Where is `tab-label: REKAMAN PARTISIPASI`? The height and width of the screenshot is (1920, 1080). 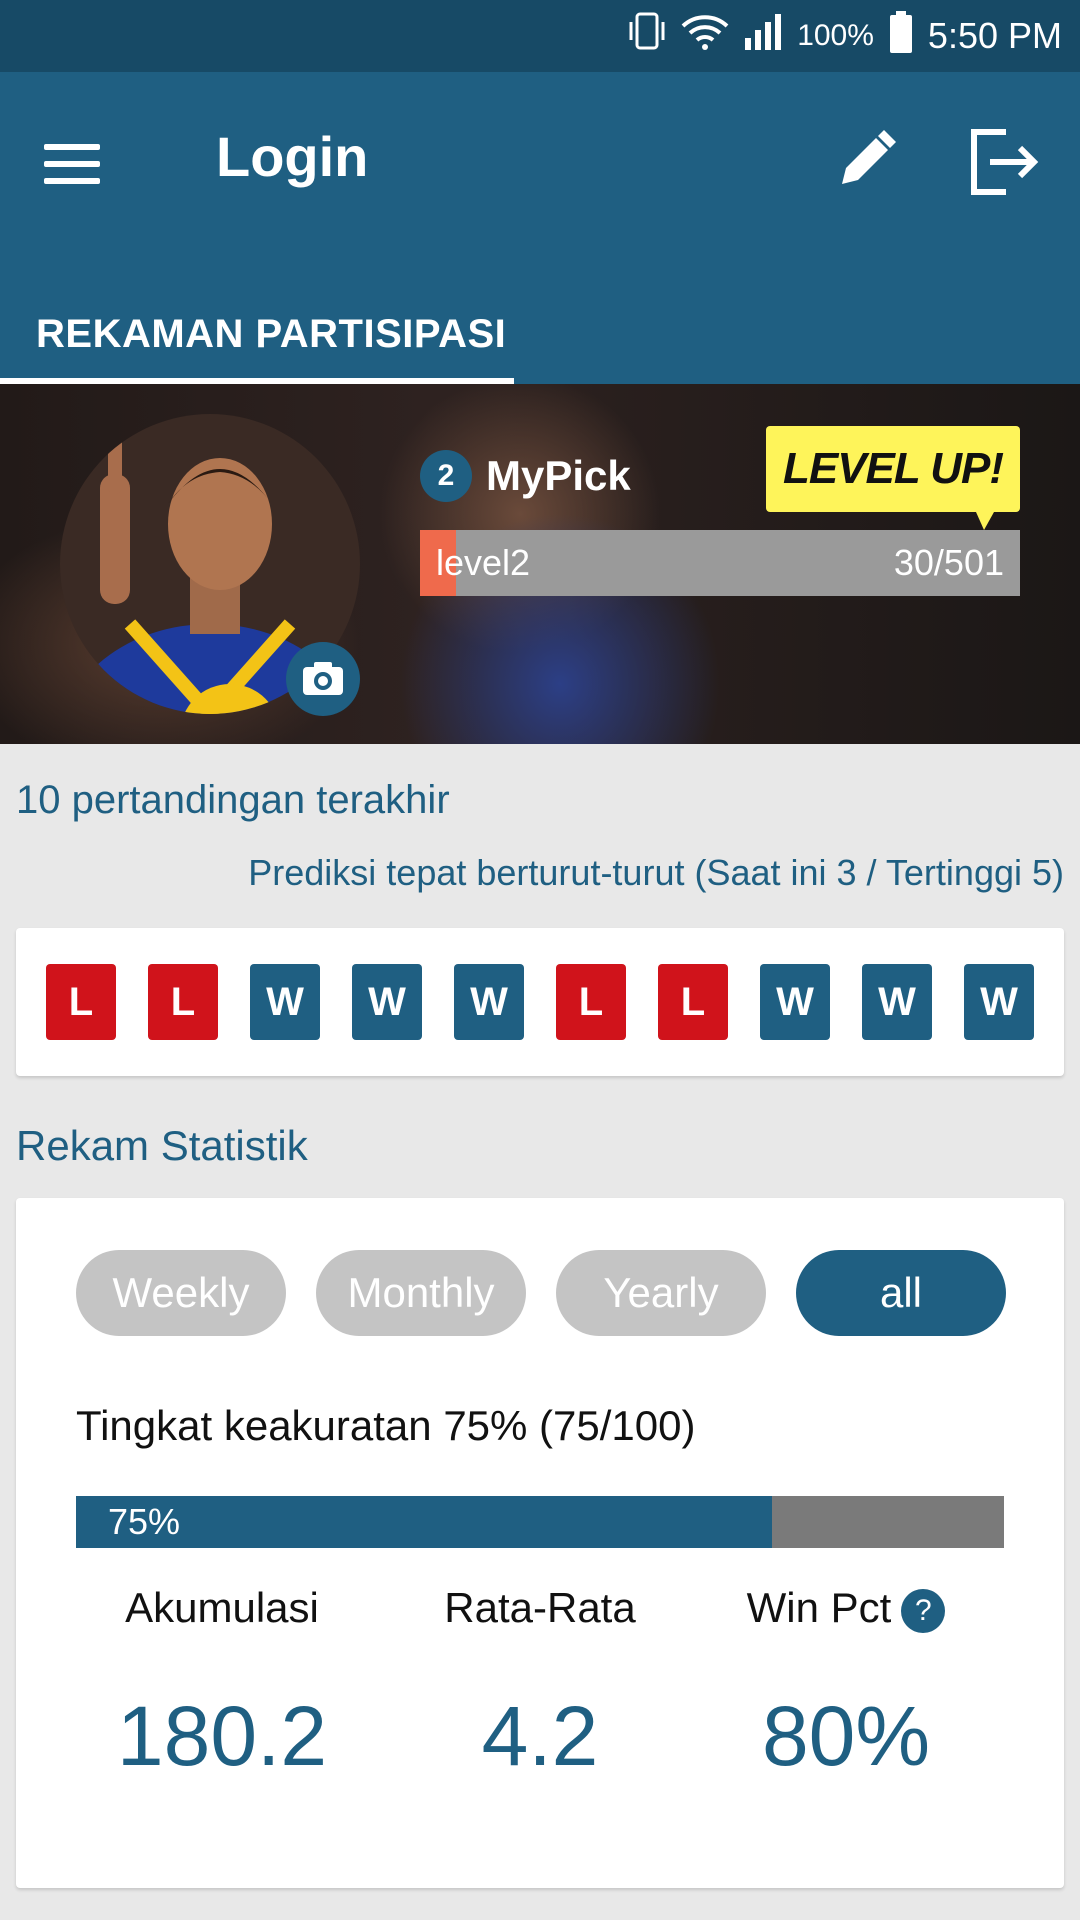
tab-label: REKAMAN PARTISIPASI is located at coordinates (271, 334).